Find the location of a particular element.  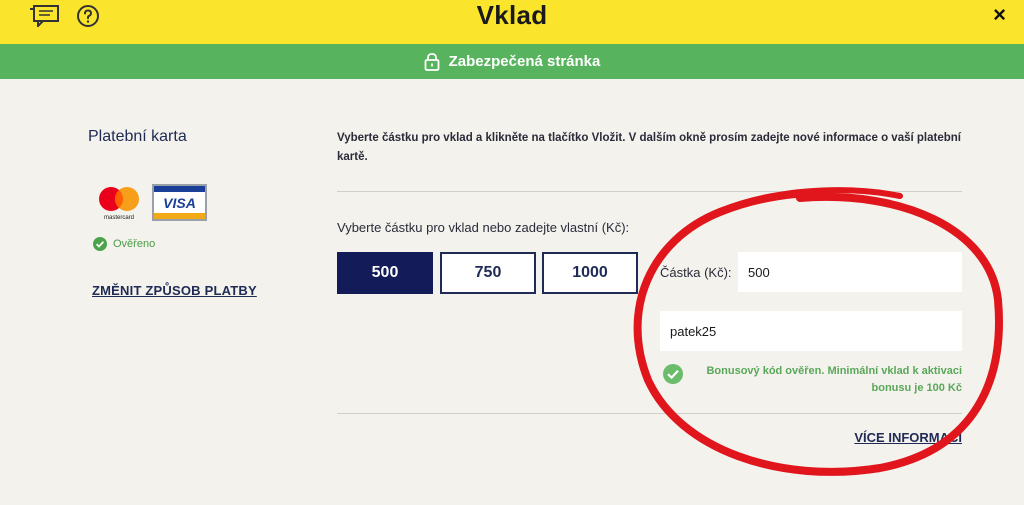

visa-logo: VISA is located at coordinates (179, 202).